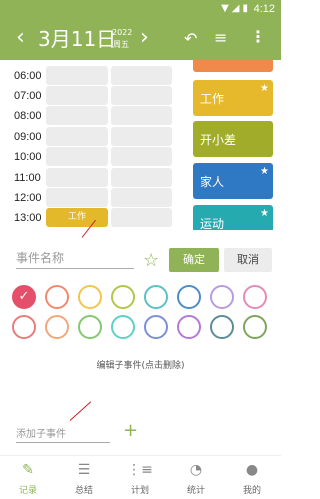 Image resolution: width=320 pixels, height=499 pixels. Describe the element at coordinates (190, 38) in the screenshot. I see `undo-icon: ↶` at that location.